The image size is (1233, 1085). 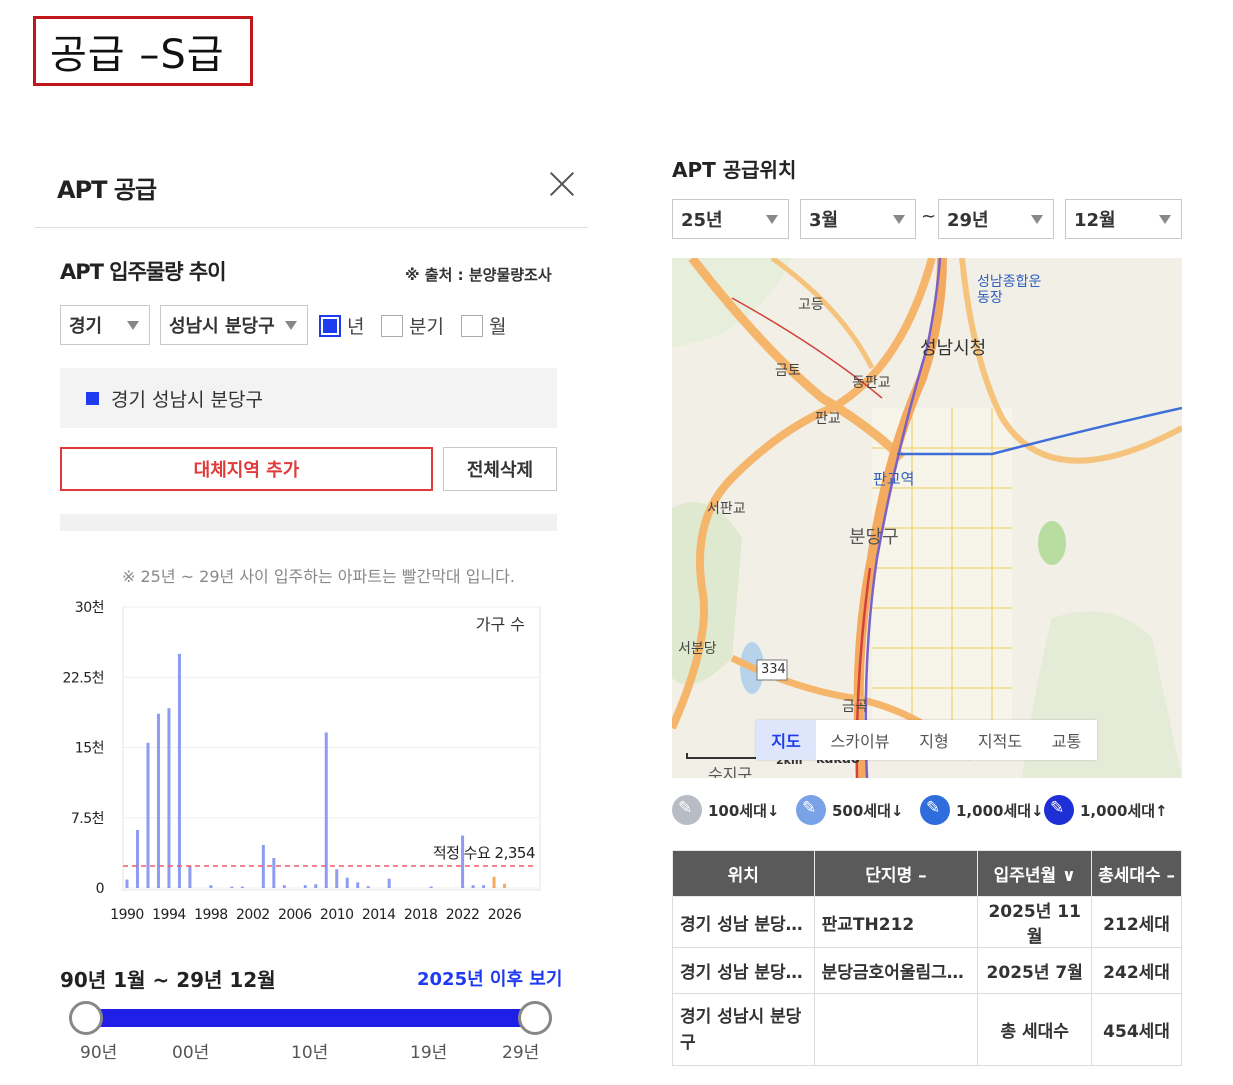 What do you see at coordinates (1035, 873) in the screenshot?
I see `column-header-move-in: 입주년월 ∨` at bounding box center [1035, 873].